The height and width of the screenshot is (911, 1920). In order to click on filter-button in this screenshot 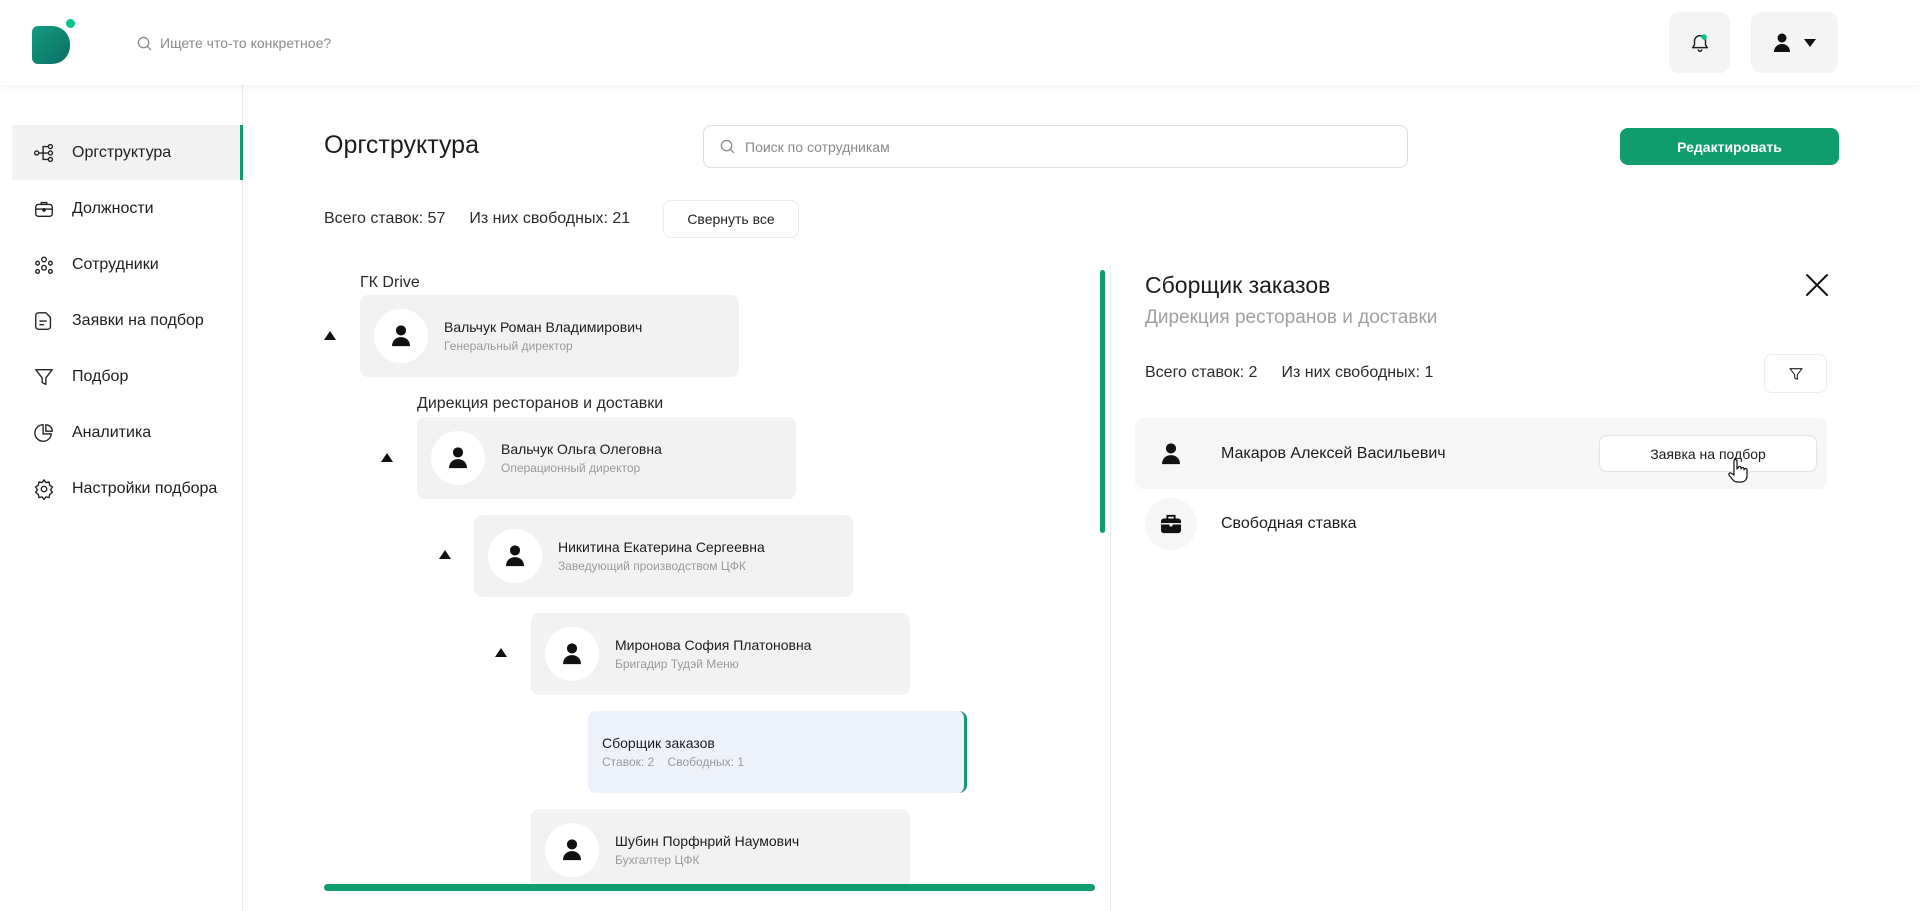, I will do `click(1795, 373)`.